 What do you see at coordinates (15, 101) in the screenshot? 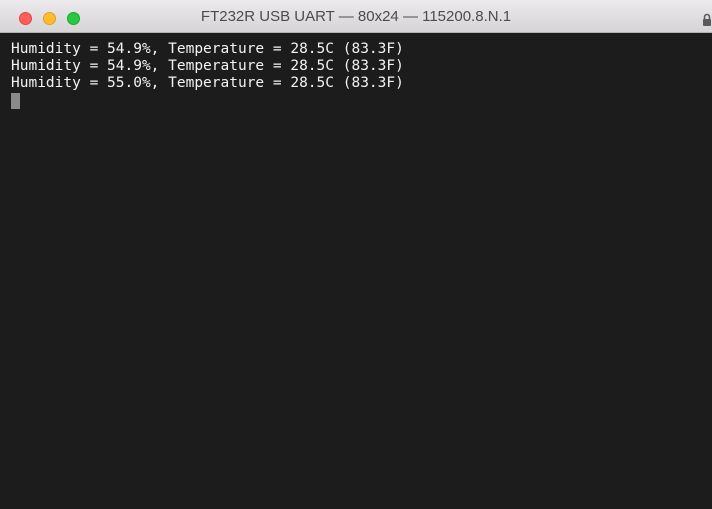
I see `text-cursor` at bounding box center [15, 101].